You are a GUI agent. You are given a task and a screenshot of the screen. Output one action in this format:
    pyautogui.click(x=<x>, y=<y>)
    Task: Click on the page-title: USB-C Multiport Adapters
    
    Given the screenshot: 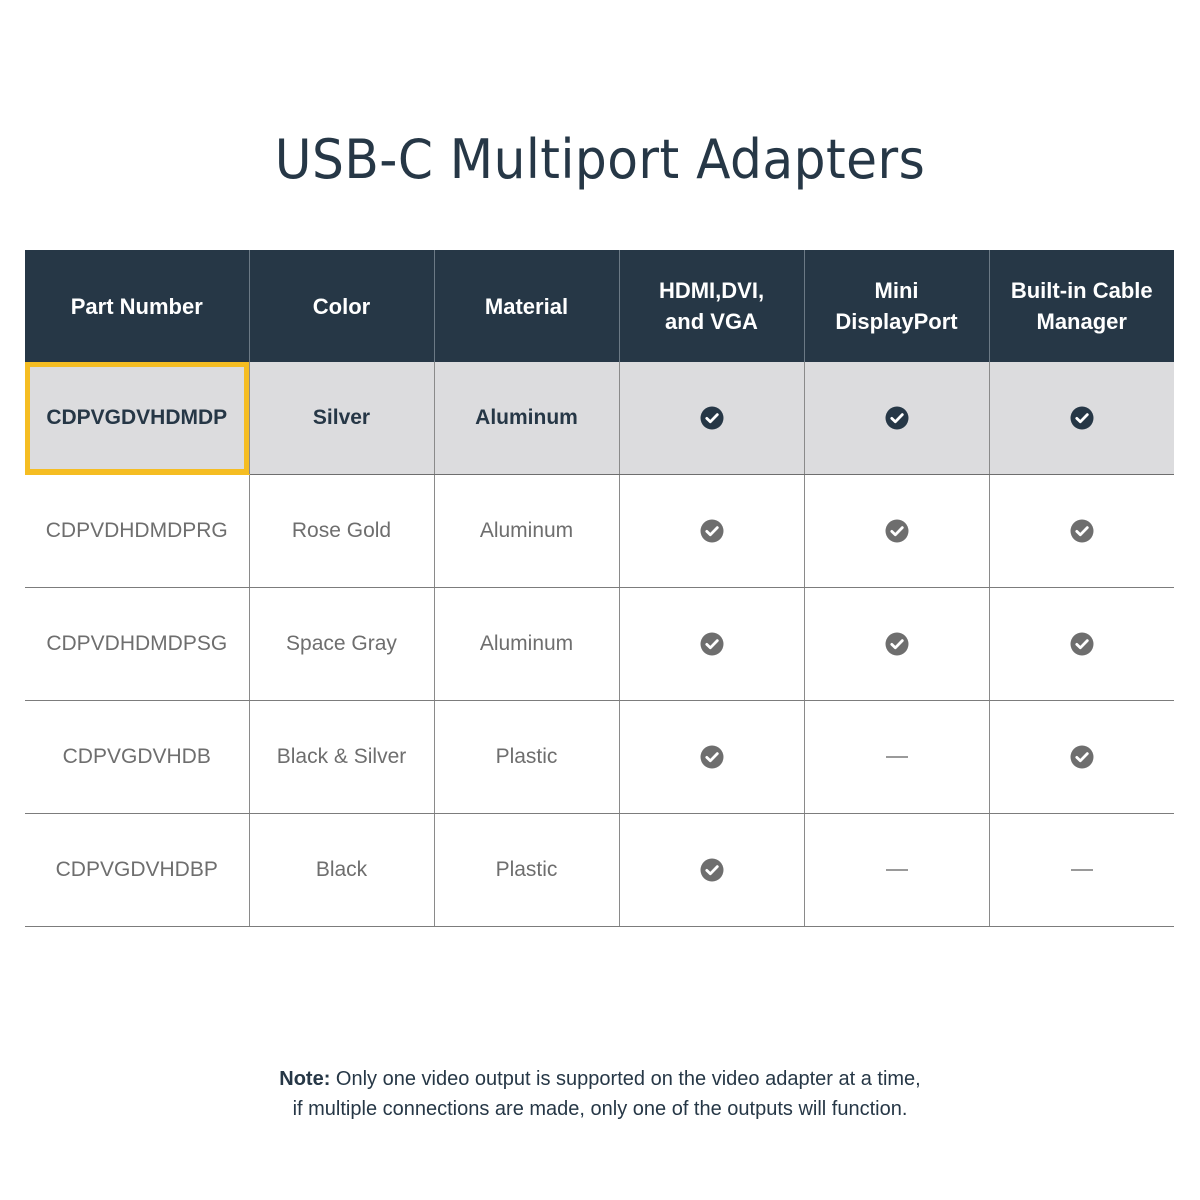 What is the action you would take?
    pyautogui.click(x=600, y=159)
    